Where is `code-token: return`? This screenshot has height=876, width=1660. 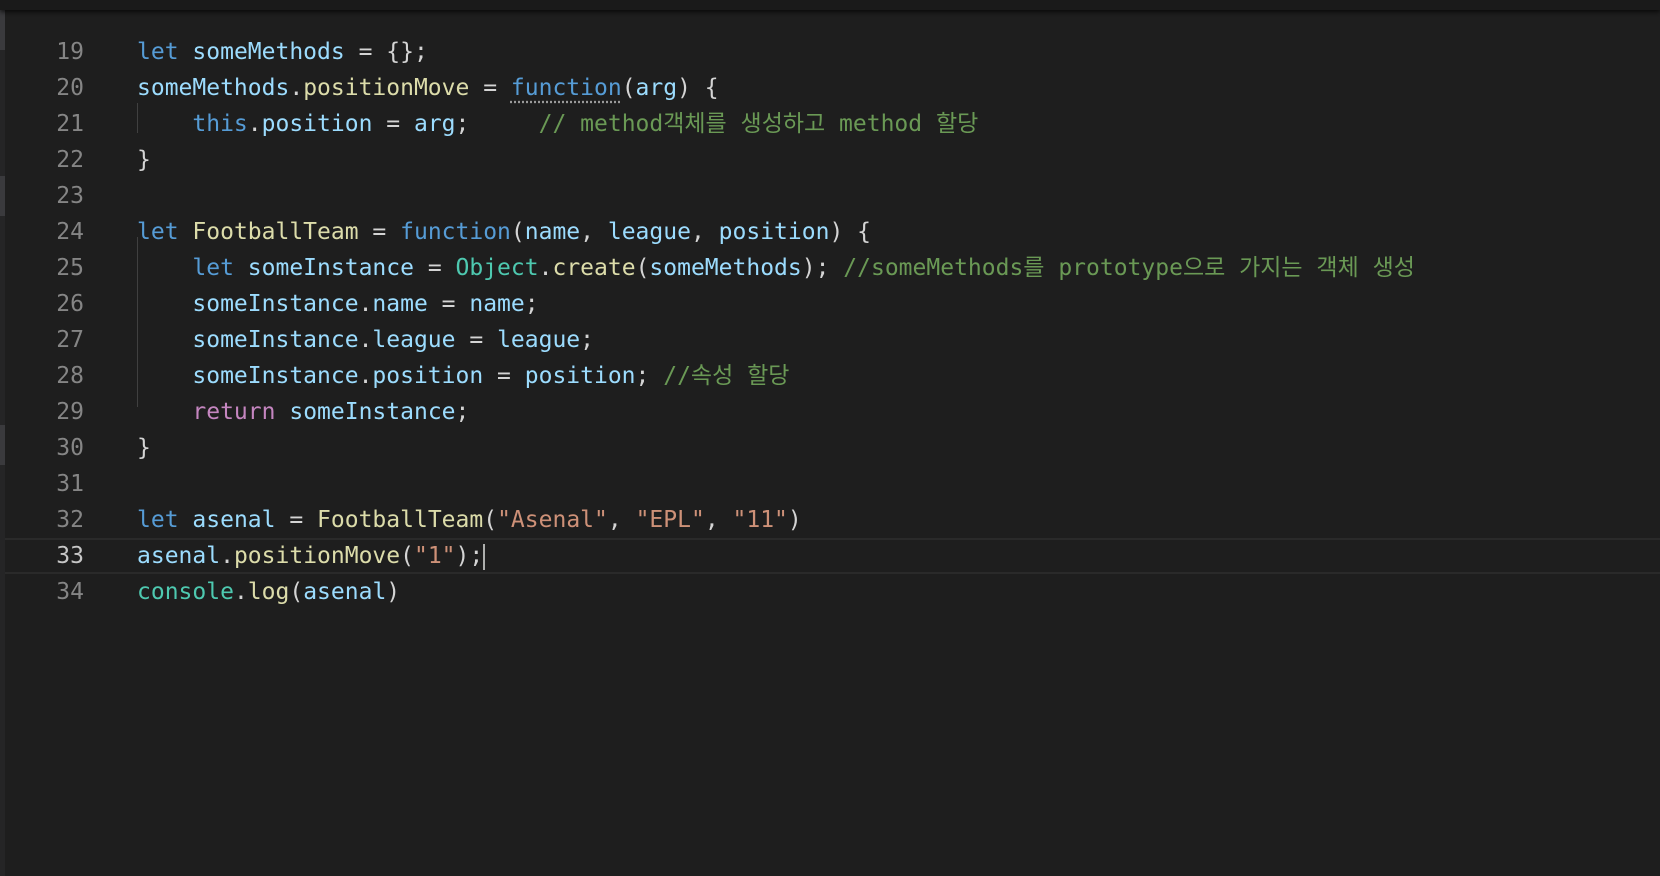
code-token: return is located at coordinates (234, 412).